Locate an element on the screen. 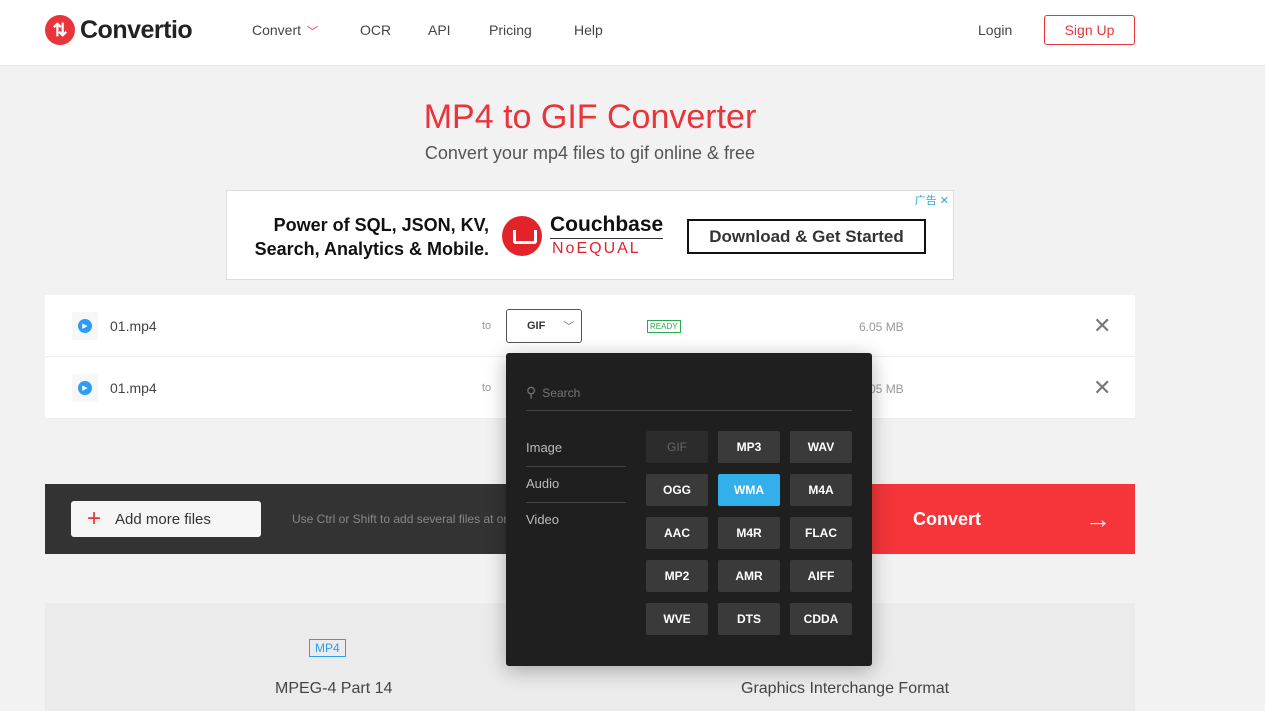 The height and width of the screenshot is (711, 1265). category-audio: Audio is located at coordinates (576, 485).